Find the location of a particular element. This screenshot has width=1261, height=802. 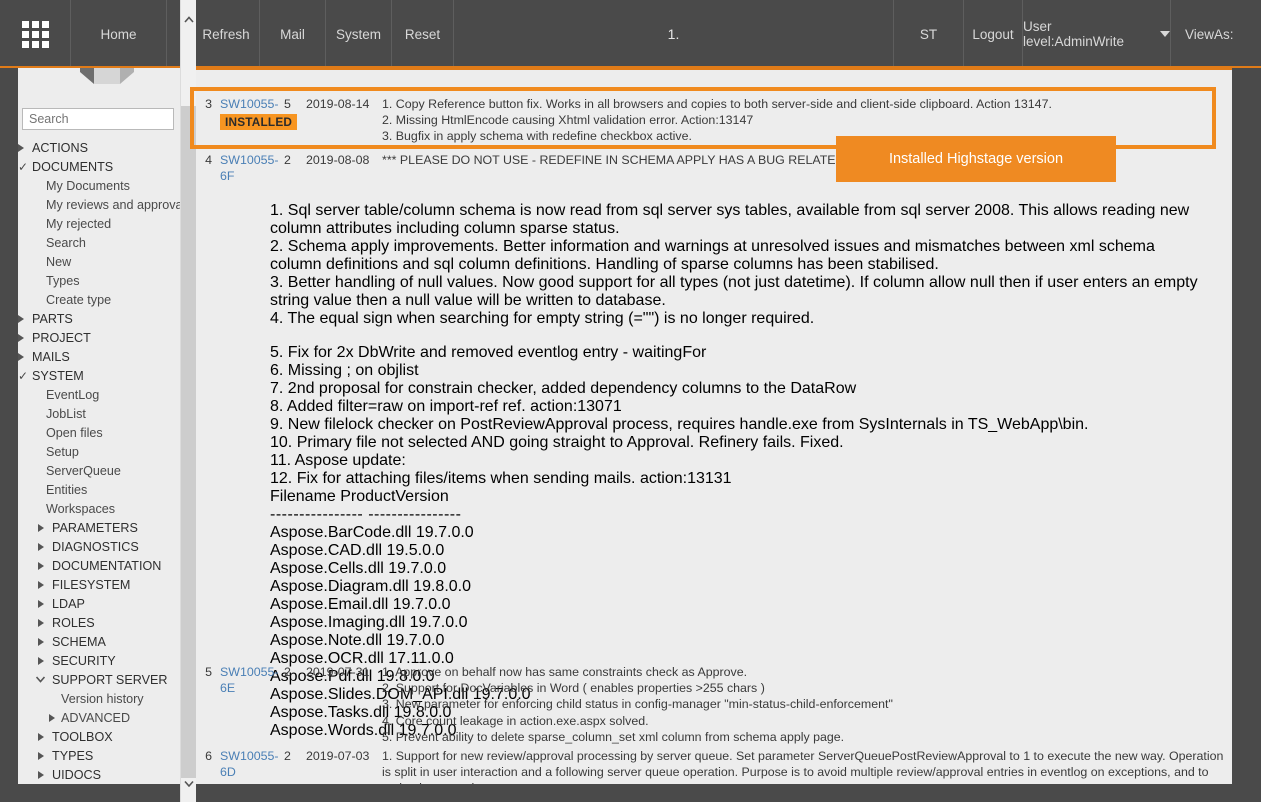

sidebar-item-toolbox: TOOLBOX is located at coordinates (99, 736).